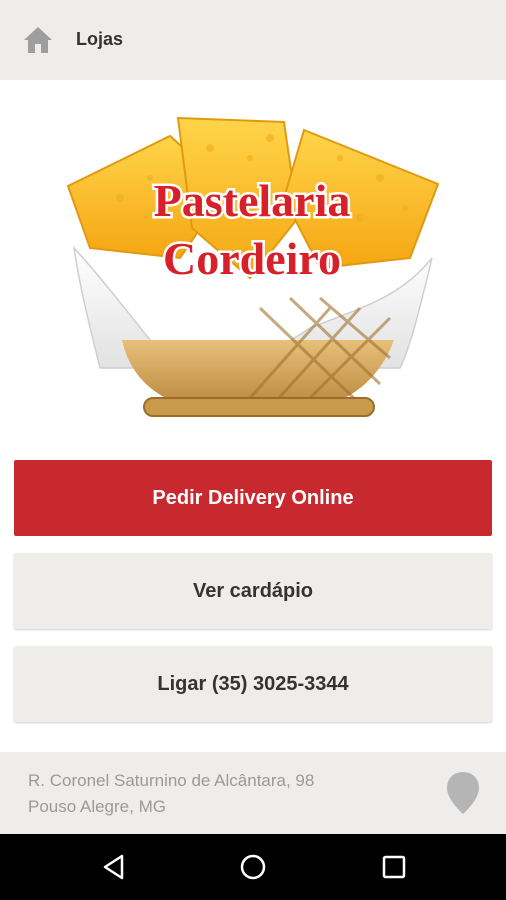  Describe the element at coordinates (38, 40) in the screenshot. I see `home-icon` at that location.